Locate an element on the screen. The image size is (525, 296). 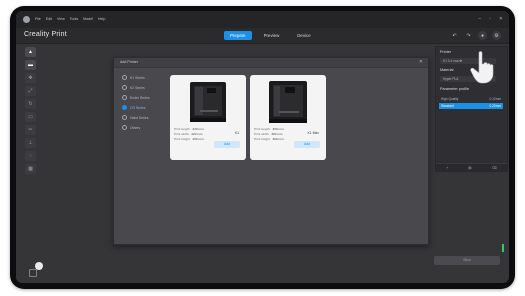
title-bar: File Edit View Tools Model Help – ▫ ✕ is located at coordinates (262, 19).